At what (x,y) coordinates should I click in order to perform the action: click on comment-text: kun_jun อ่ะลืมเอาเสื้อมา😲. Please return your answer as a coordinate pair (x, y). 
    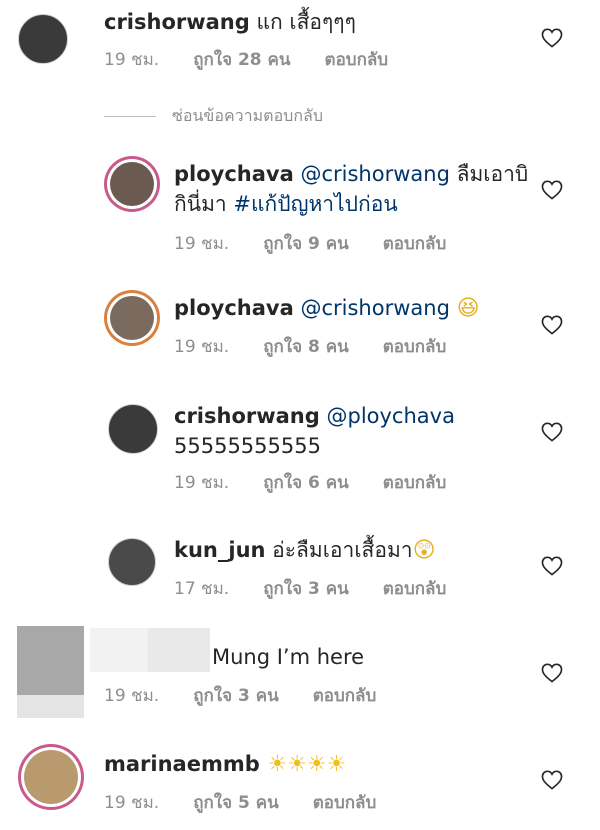
    Looking at the image, I should click on (305, 550).